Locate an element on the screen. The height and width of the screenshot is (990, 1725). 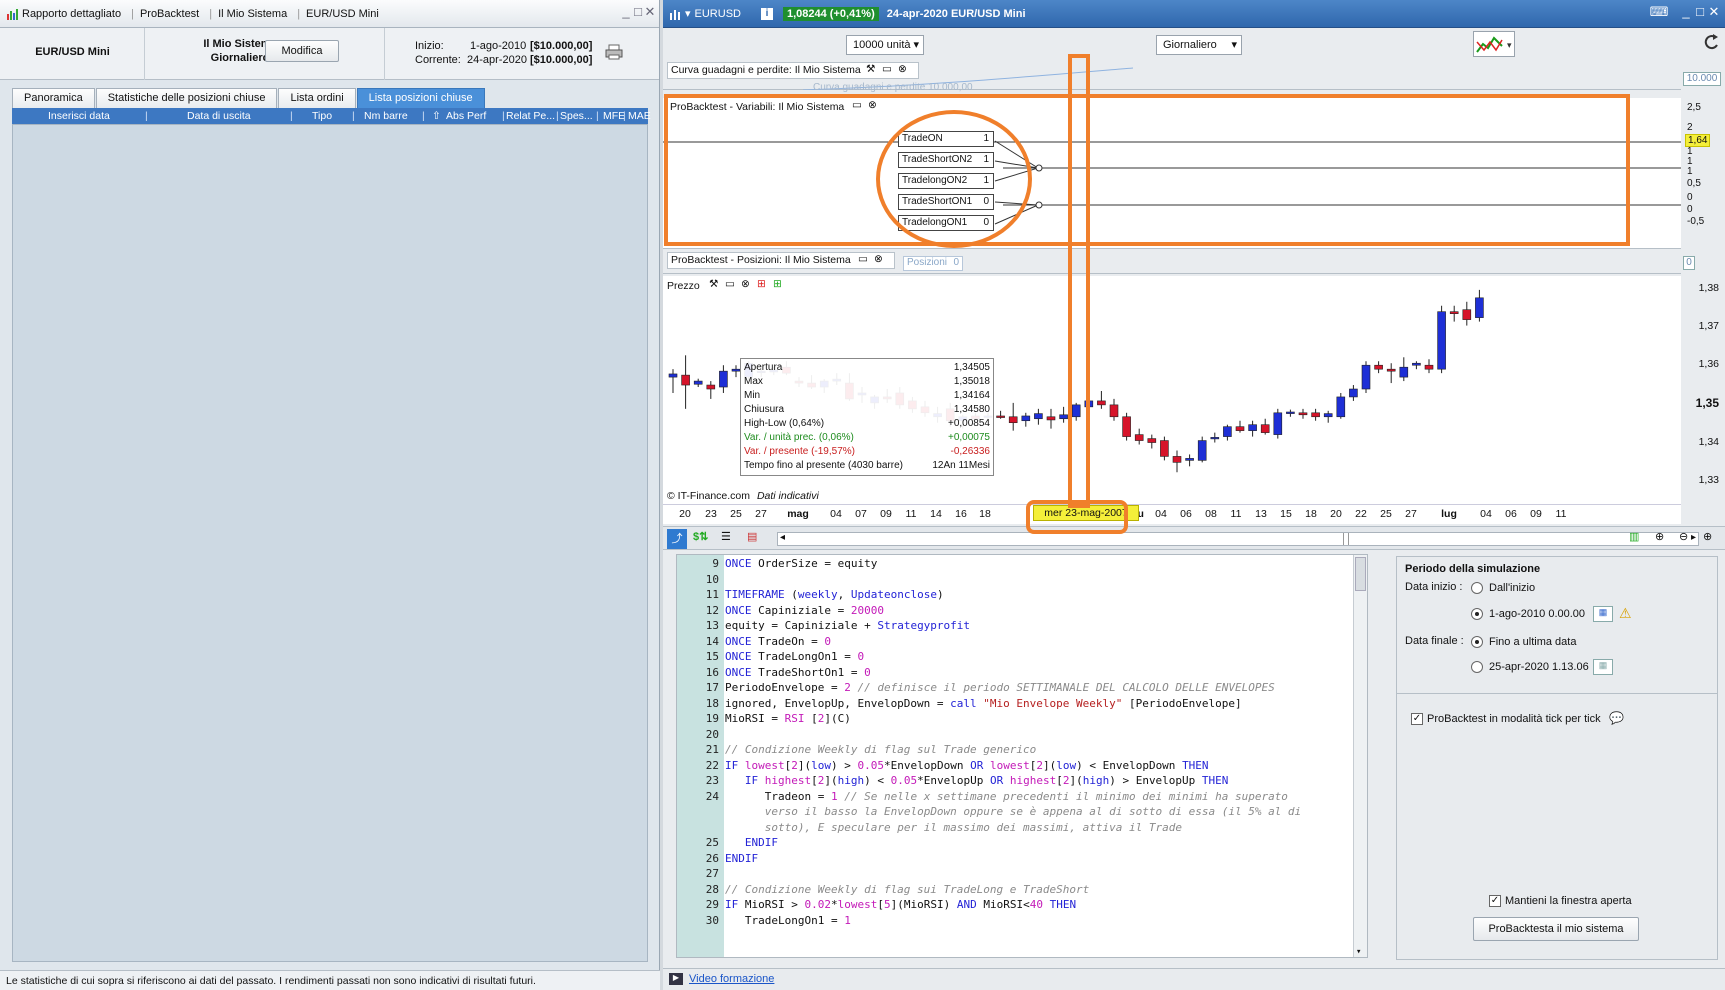
scroll-thumb is located at coordinates (1346, 539).